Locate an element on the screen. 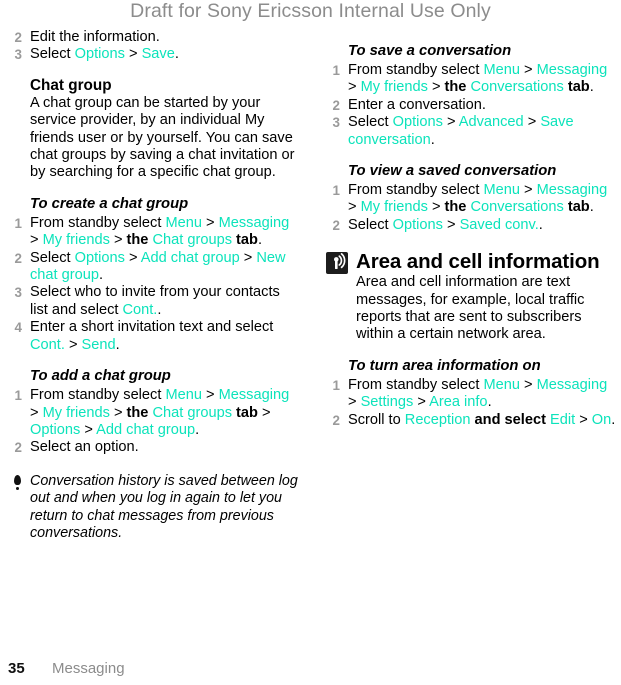  menu-path-link: Edit is located at coordinates (562, 420).